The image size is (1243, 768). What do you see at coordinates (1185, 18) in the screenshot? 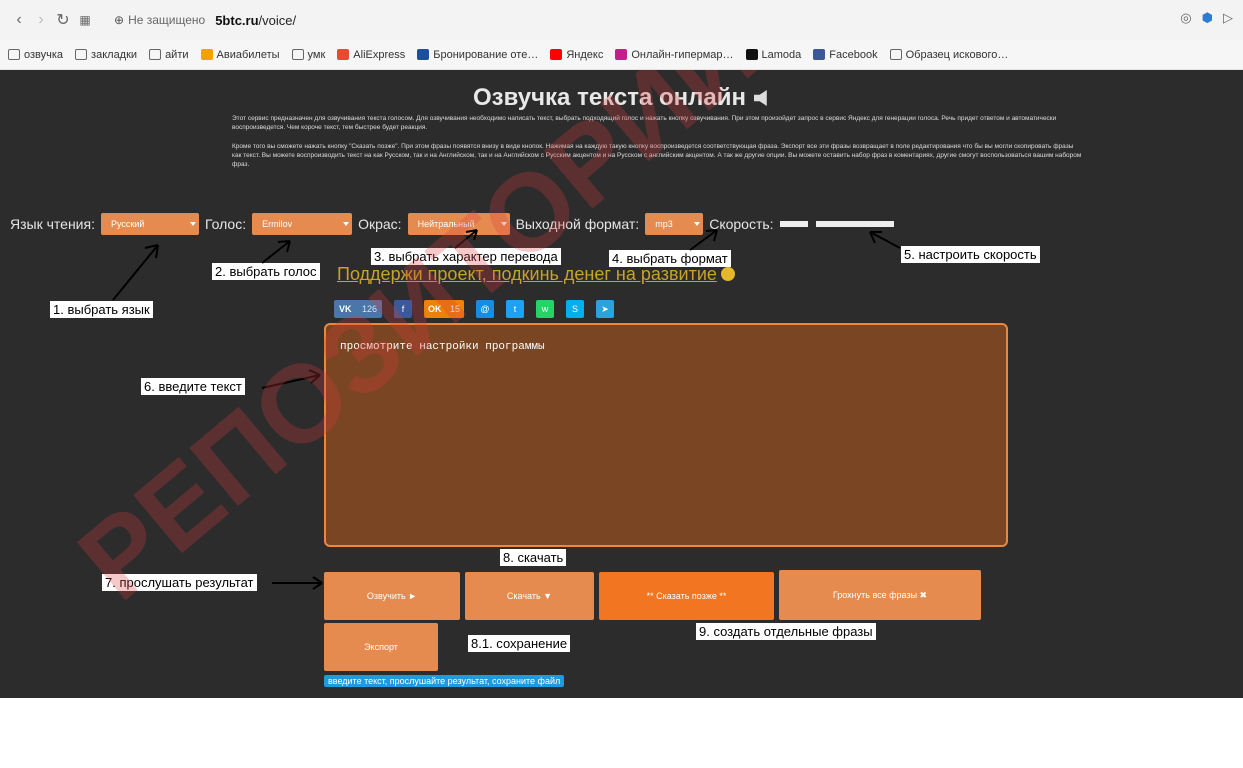
I see `camera-icon: ◎` at bounding box center [1185, 18].